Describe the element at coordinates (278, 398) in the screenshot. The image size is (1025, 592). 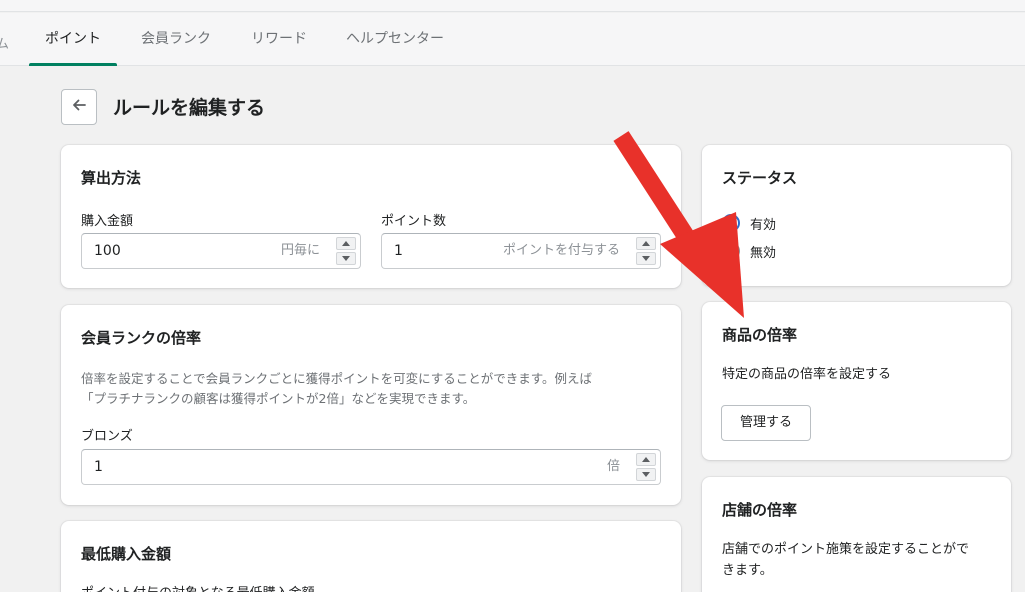
I see `rank-multiplier-description-2: 「プラチナランクの顧客は獲得ポイントが2倍」などを実現できます。` at that location.